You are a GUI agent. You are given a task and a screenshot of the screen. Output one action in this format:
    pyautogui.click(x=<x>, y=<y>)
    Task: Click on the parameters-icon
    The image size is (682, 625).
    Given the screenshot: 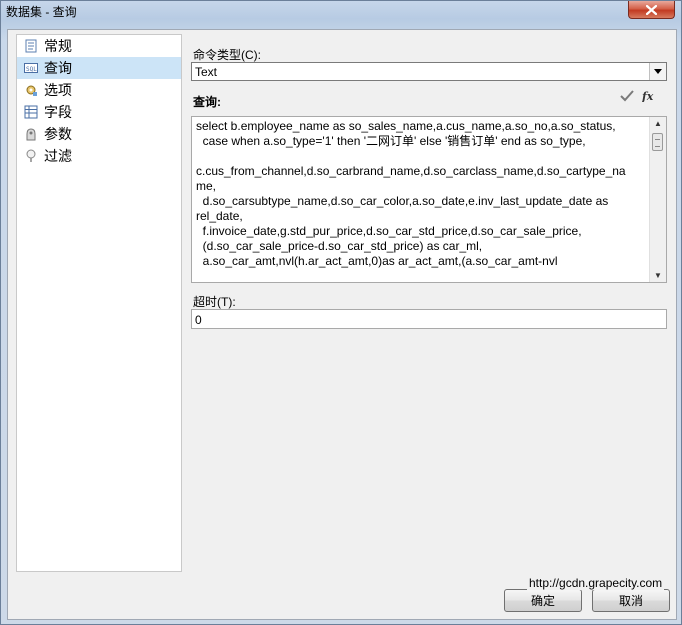 What is the action you would take?
    pyautogui.click(x=31, y=134)
    